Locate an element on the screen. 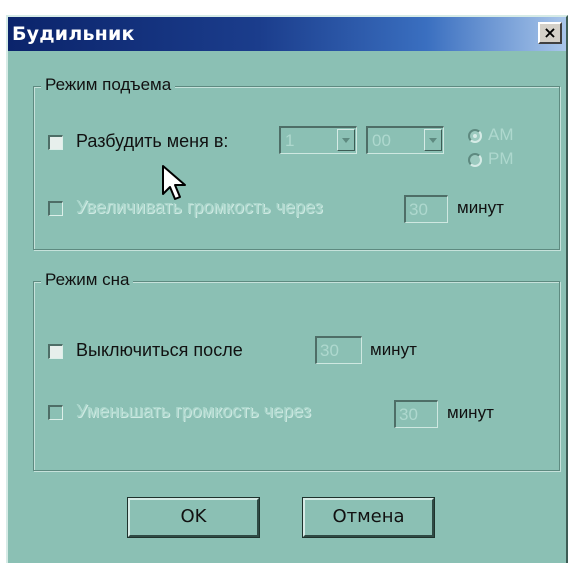 The width and height of the screenshot is (574, 563). minute-dropdown-arrow-icon is located at coordinates (433, 140).